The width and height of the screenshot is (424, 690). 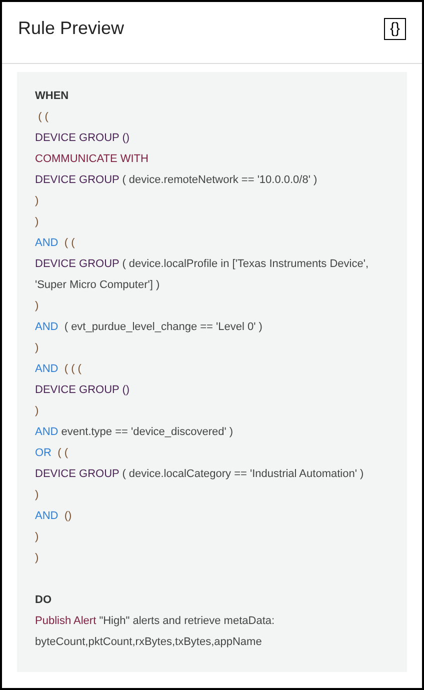 What do you see at coordinates (55, 243) in the screenshot?
I see `code-line: AND ( (` at bounding box center [55, 243].